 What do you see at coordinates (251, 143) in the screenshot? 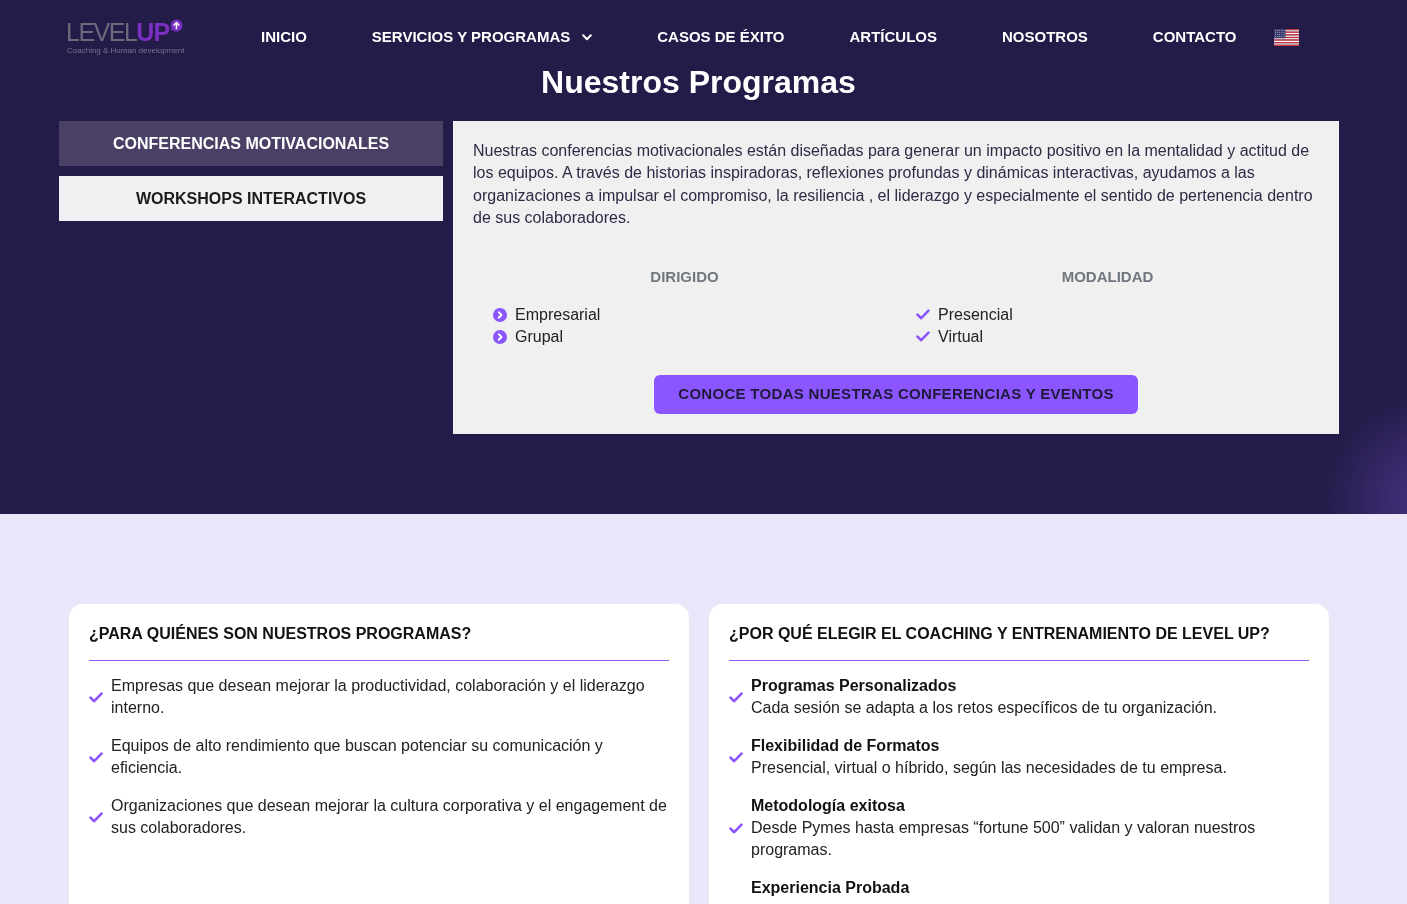
I see `program-tab: CONFERENCIAS MOTIVACIONALES` at bounding box center [251, 143].